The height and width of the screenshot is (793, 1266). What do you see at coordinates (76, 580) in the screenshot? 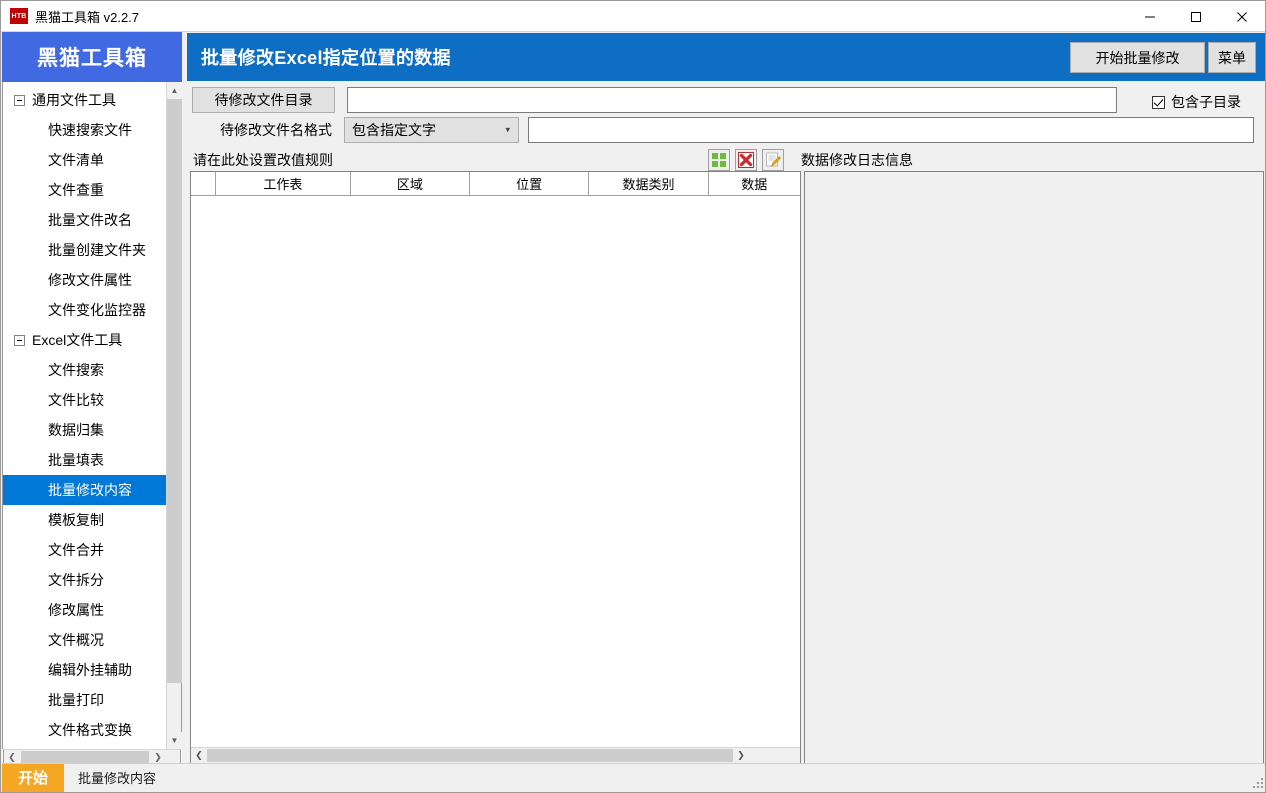
I see `sidebar-item-label: 文件拆分` at bounding box center [76, 580].